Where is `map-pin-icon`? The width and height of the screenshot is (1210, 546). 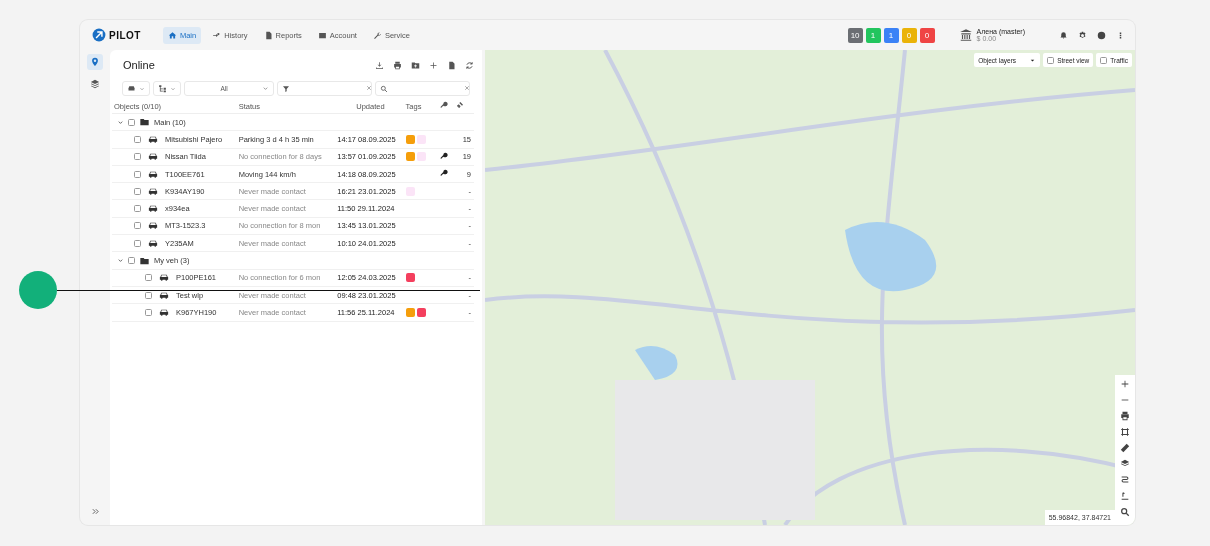 map-pin-icon is located at coordinates (95, 62).